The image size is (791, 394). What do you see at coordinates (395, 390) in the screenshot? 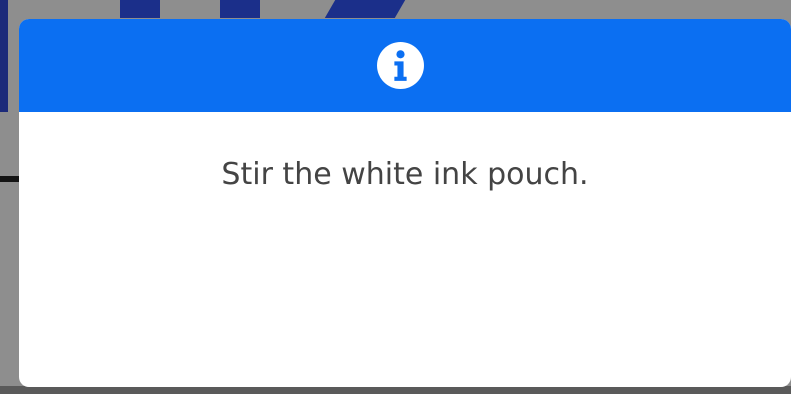
I see `background-footer` at bounding box center [395, 390].